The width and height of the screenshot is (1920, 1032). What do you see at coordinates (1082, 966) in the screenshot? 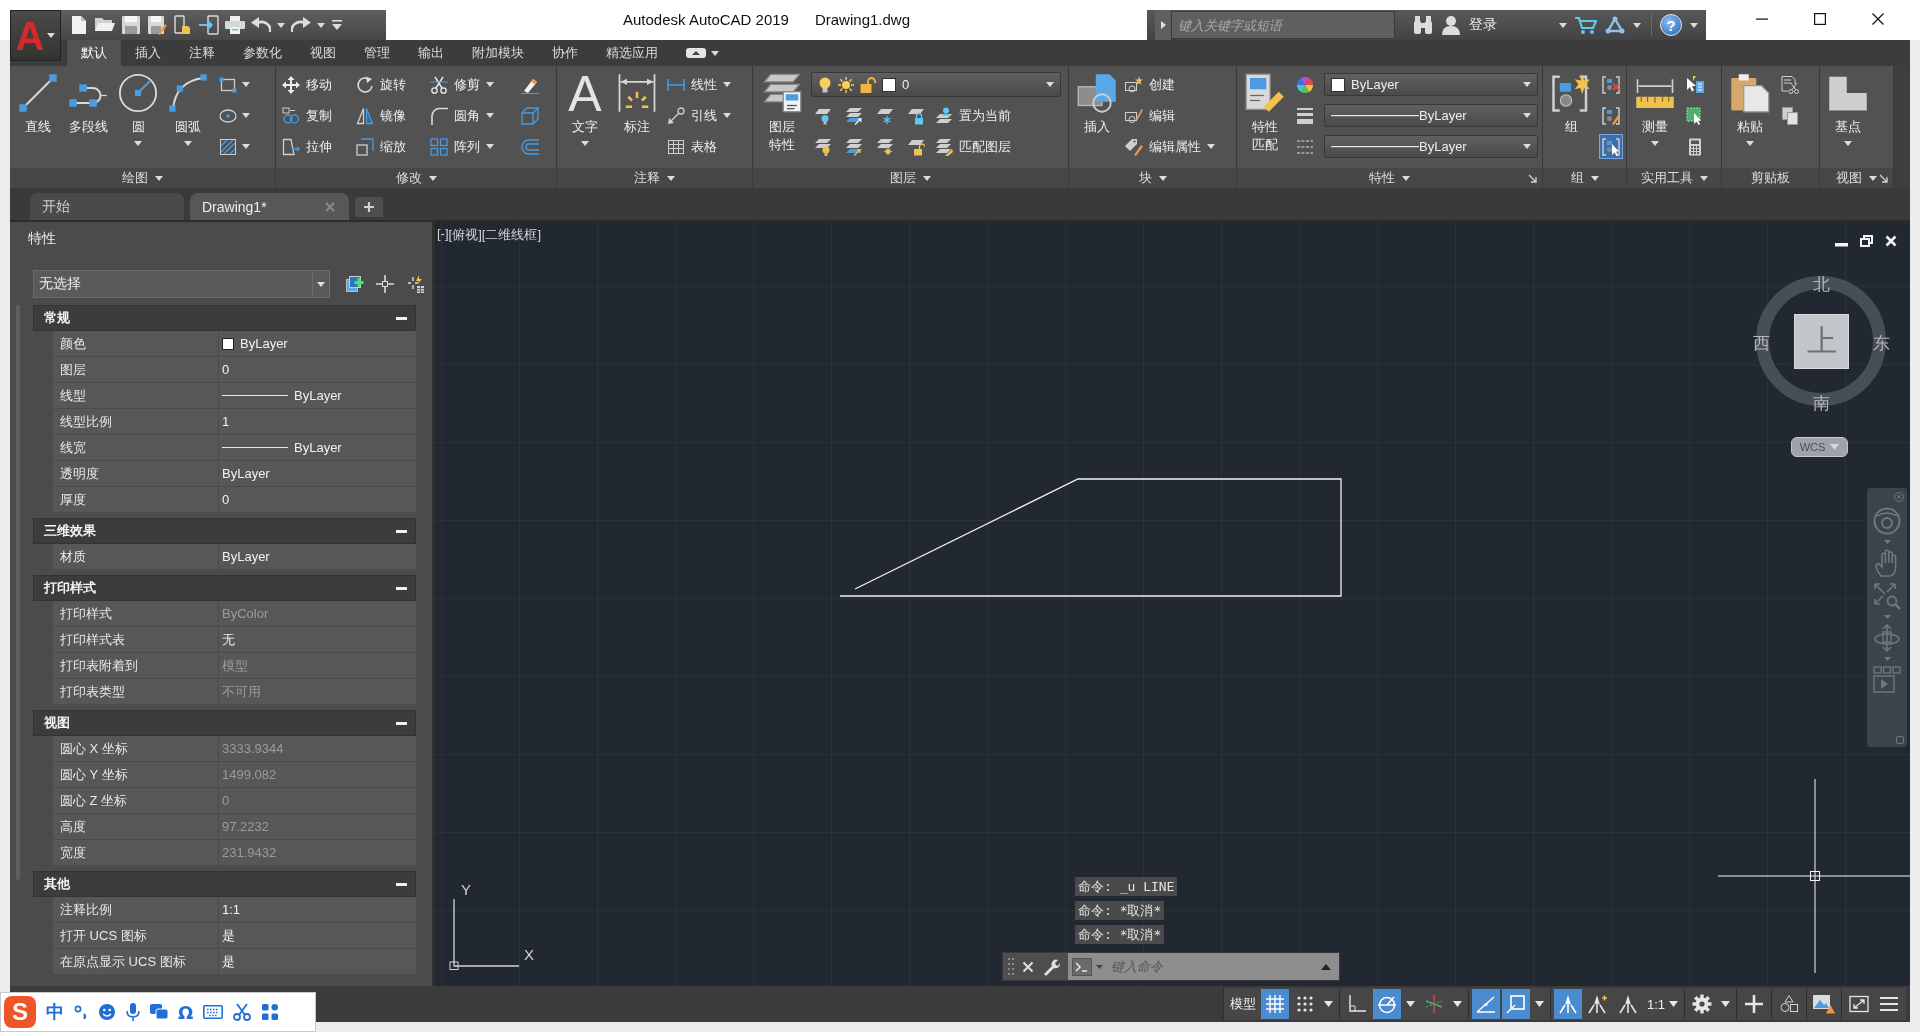
I see `command-prompt-icon` at bounding box center [1082, 966].